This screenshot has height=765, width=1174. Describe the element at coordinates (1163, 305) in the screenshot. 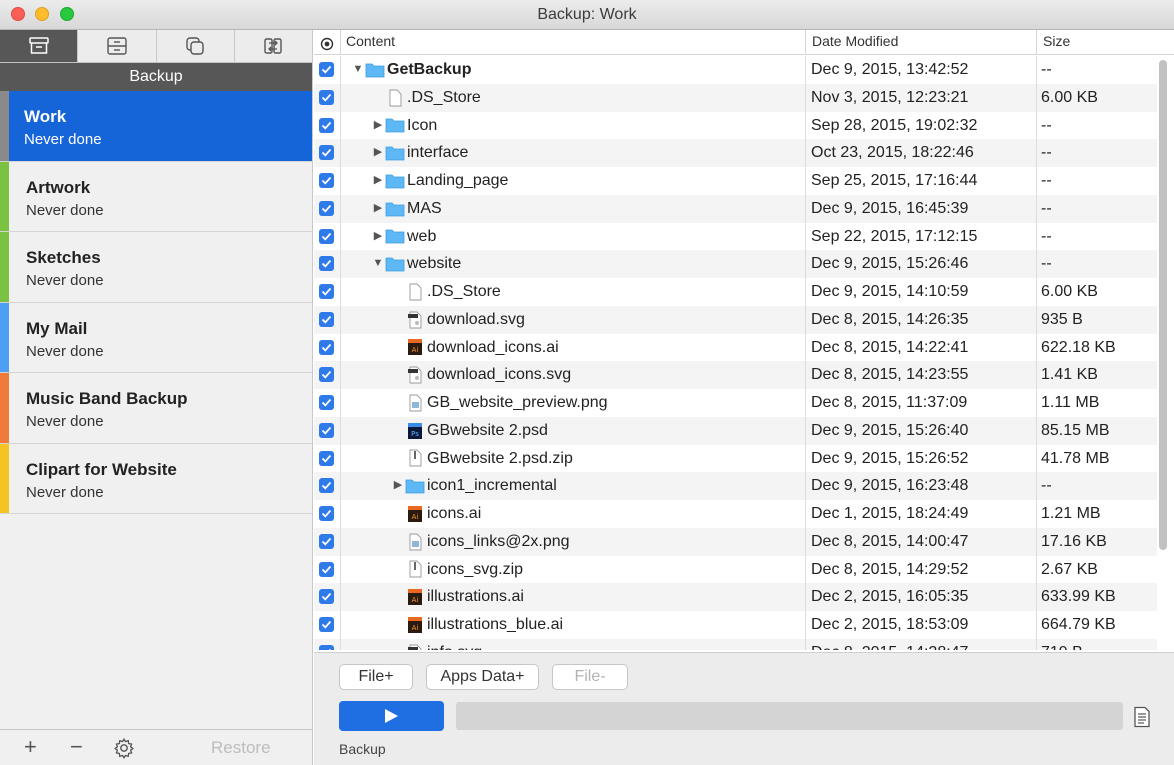

I see `vertical-scrollbar` at that location.